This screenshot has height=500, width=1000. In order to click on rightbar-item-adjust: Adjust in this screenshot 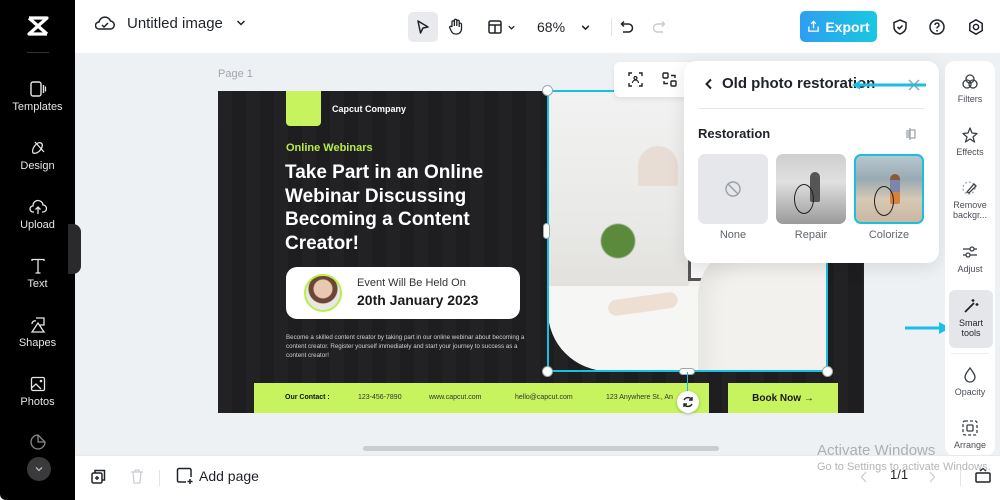, I will do `click(970, 258)`.